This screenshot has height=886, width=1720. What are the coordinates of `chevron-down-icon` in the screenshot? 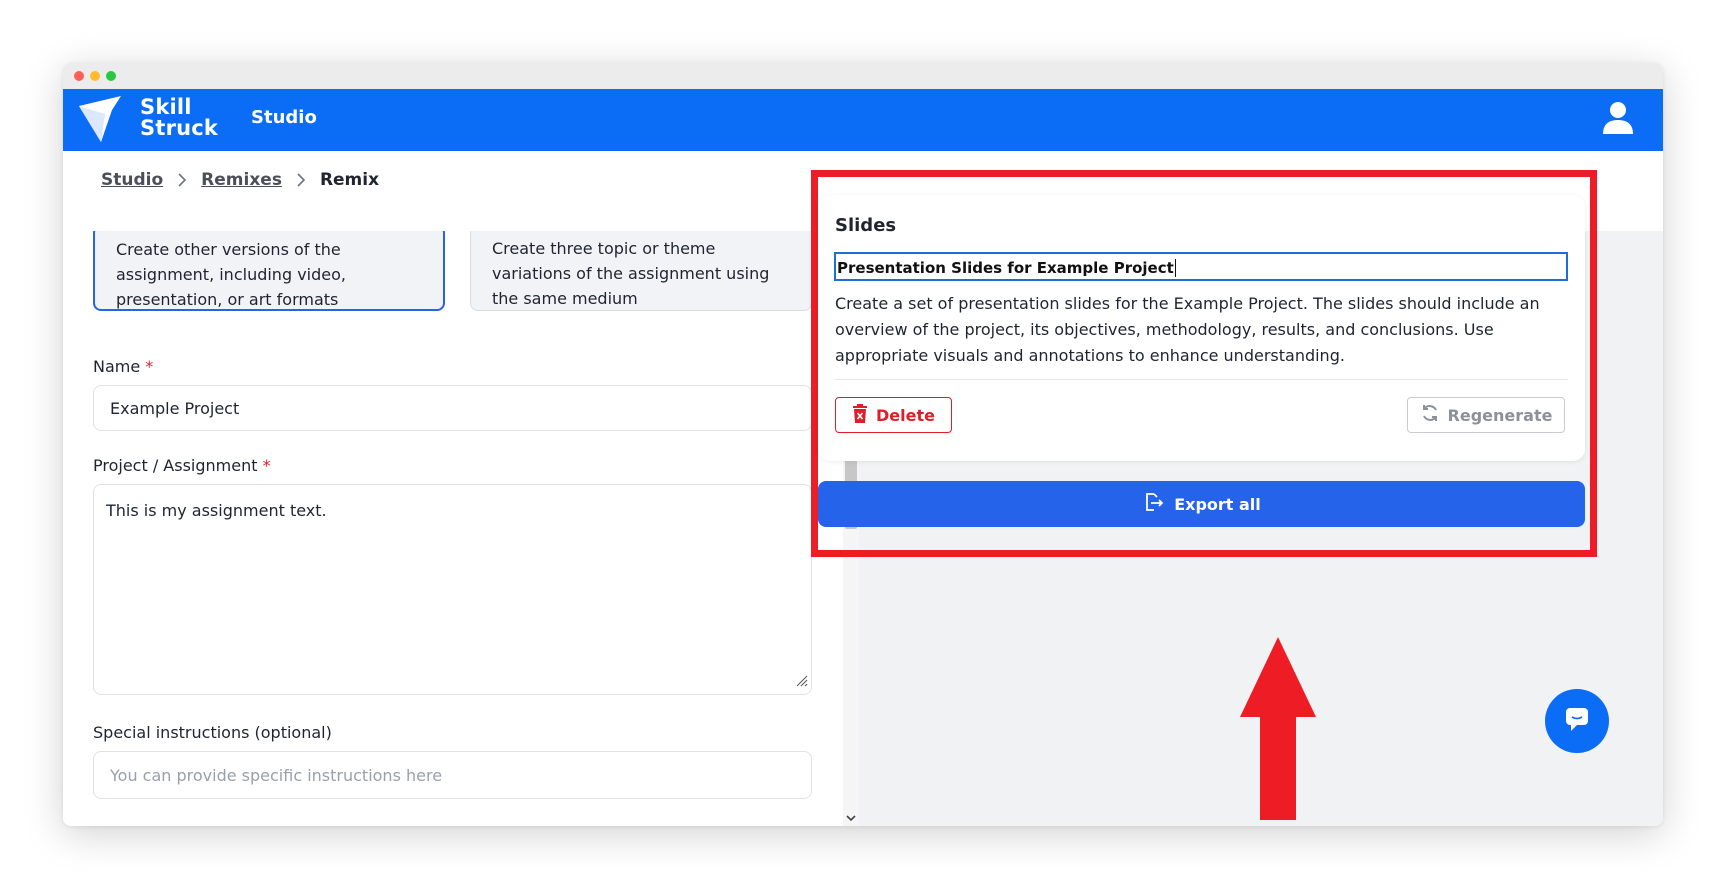 It's located at (851, 817).